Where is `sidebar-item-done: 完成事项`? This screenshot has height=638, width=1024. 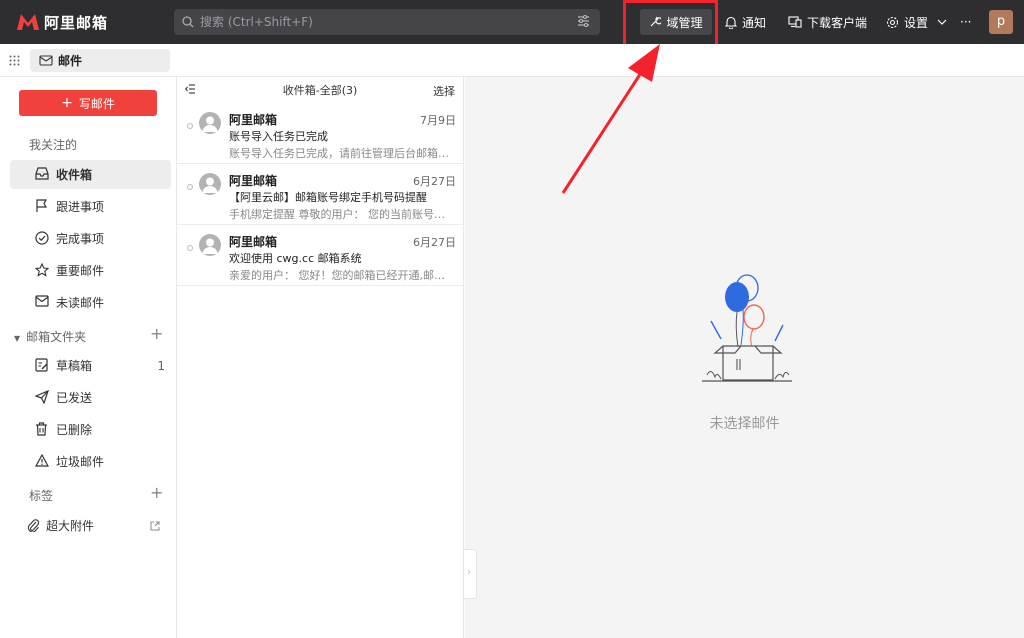 sidebar-item-done: 完成事项 is located at coordinates (90, 238).